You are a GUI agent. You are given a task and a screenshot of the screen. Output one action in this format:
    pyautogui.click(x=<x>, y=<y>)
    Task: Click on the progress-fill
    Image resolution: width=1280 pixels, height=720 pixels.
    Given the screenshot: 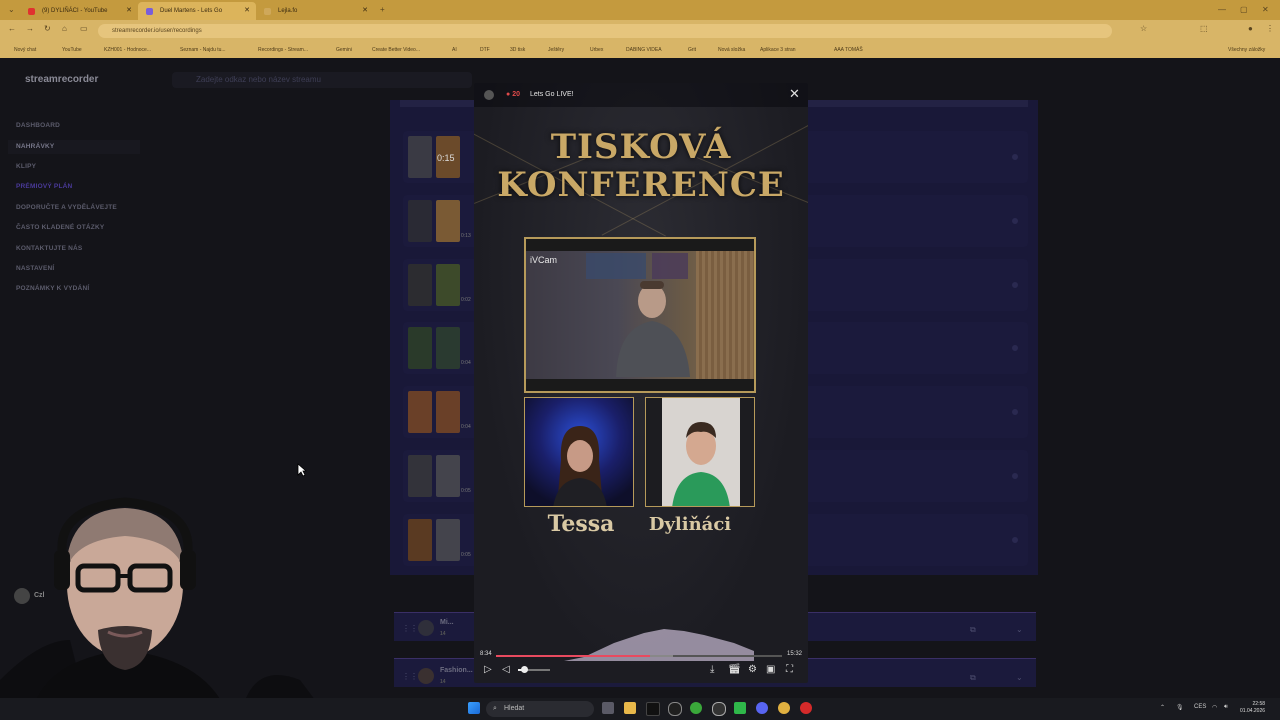 What is the action you would take?
    pyautogui.click(x=573, y=656)
    